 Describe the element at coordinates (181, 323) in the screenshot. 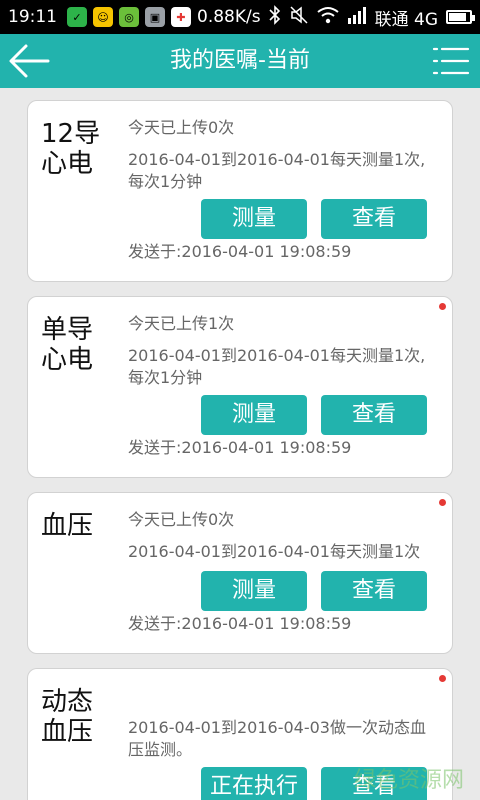

I see `upload-status: 今天已上传1次` at that location.